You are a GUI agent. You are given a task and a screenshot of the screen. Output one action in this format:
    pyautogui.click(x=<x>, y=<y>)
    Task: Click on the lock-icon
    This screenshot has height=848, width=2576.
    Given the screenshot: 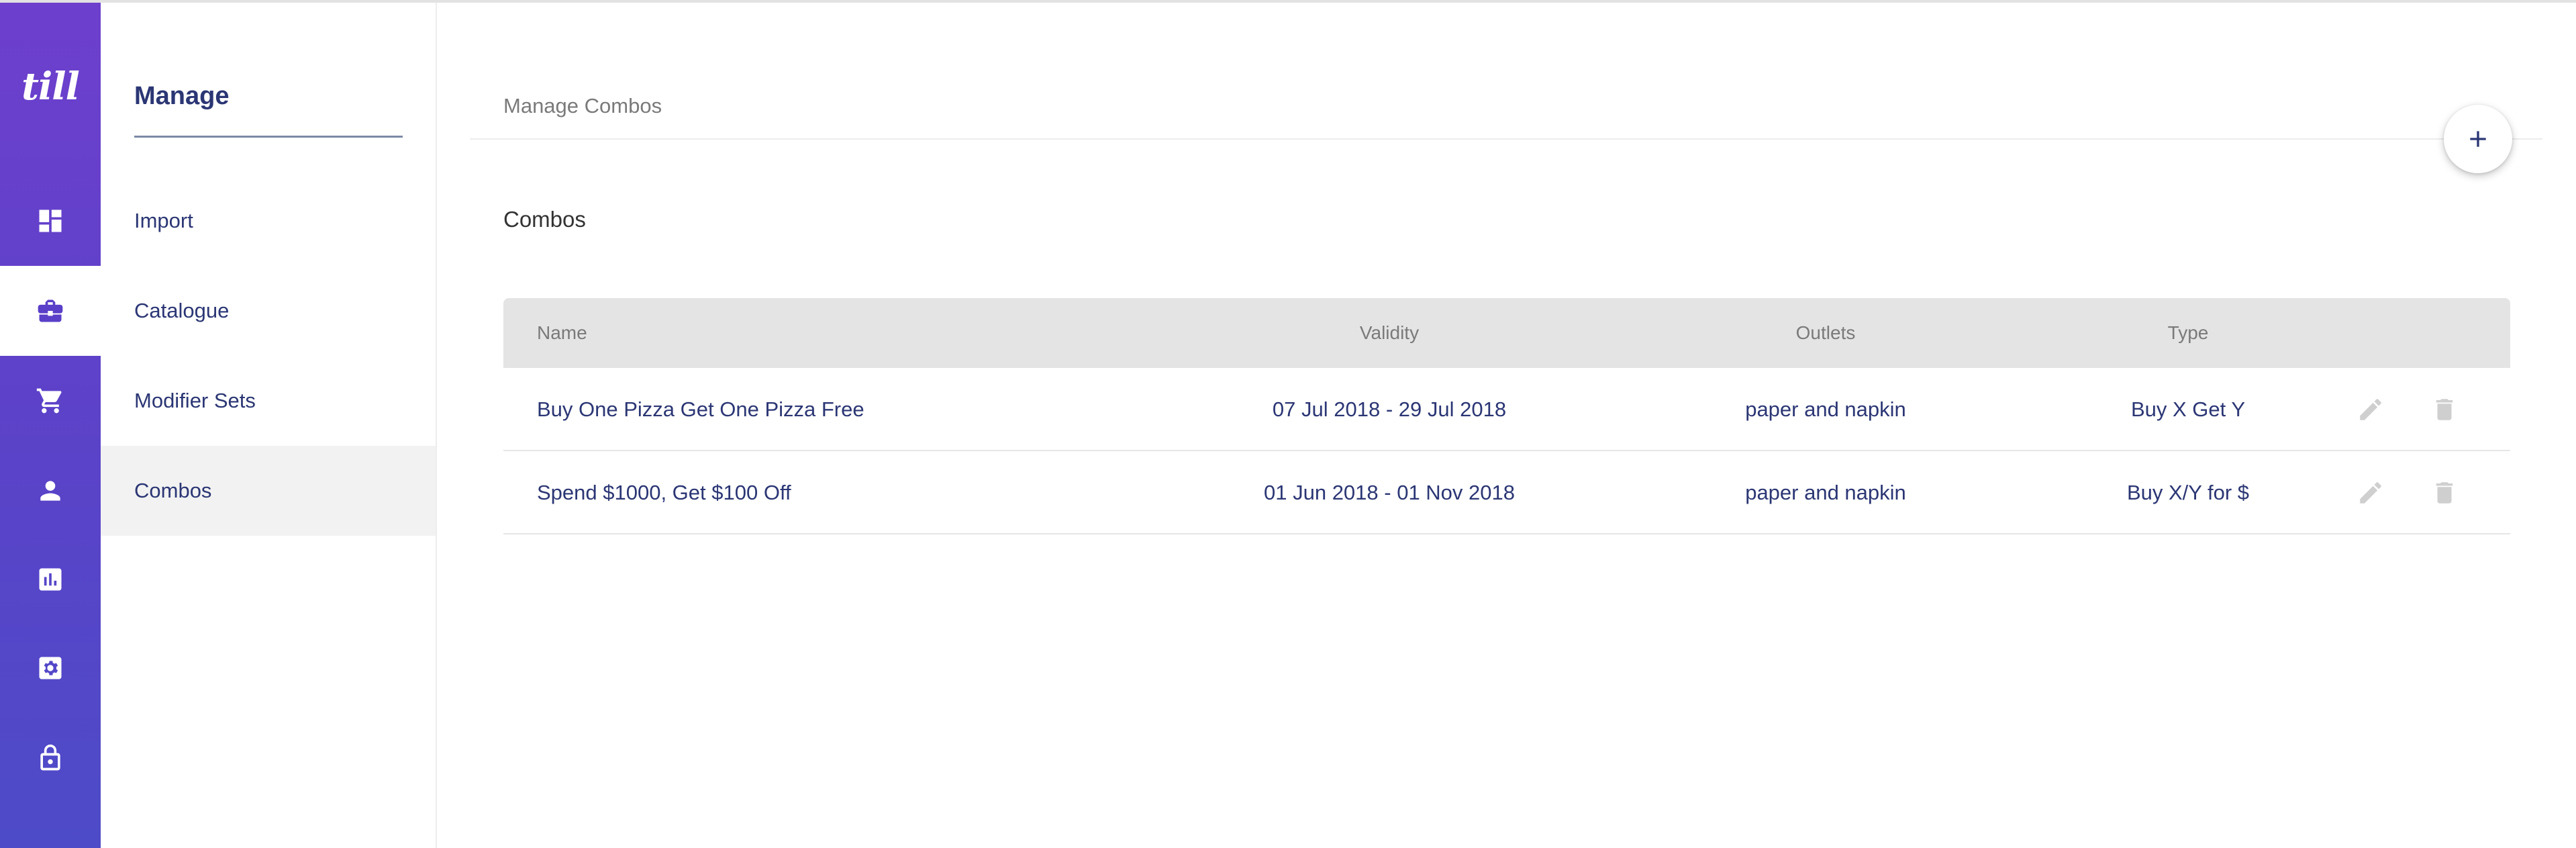 What is the action you would take?
    pyautogui.click(x=50, y=757)
    